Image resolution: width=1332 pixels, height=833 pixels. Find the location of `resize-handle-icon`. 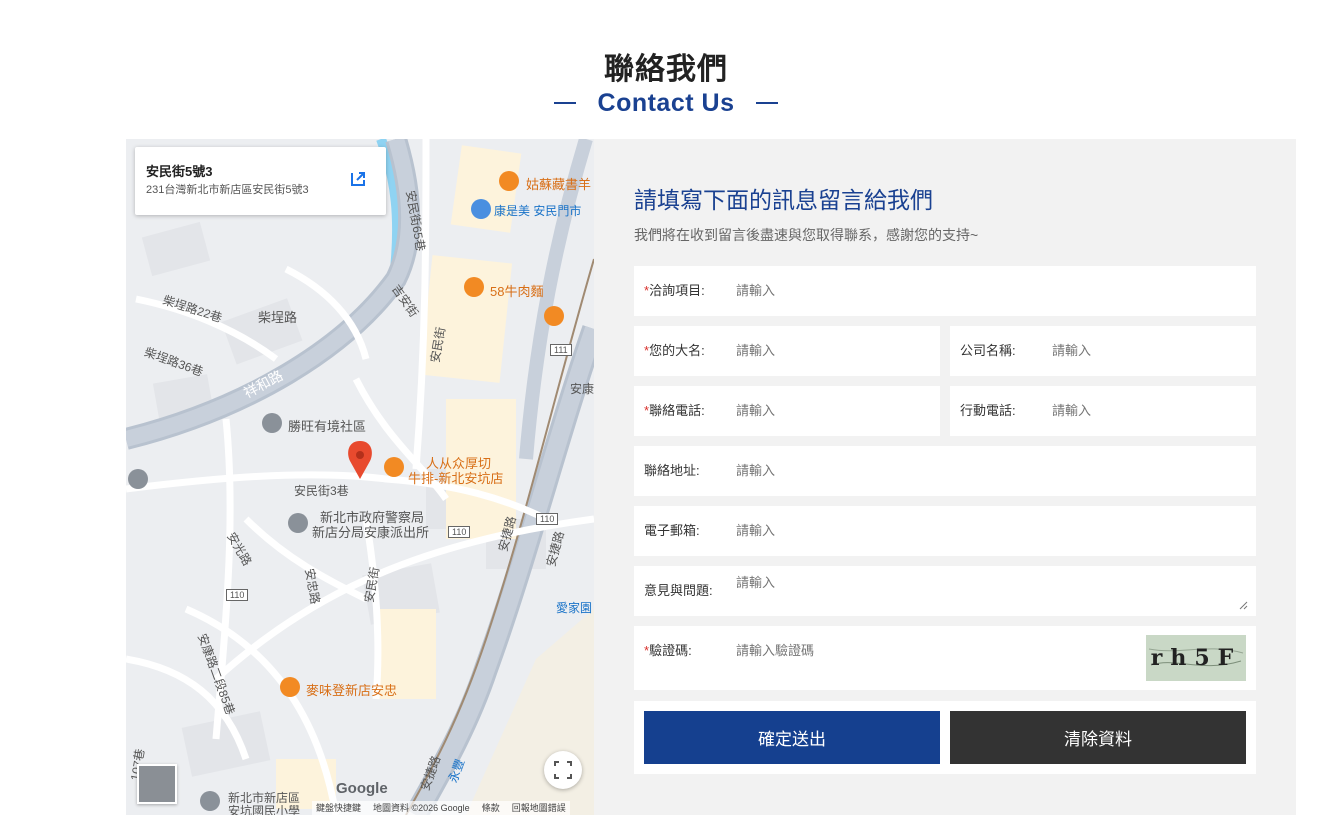

resize-handle-icon is located at coordinates (1243, 605).